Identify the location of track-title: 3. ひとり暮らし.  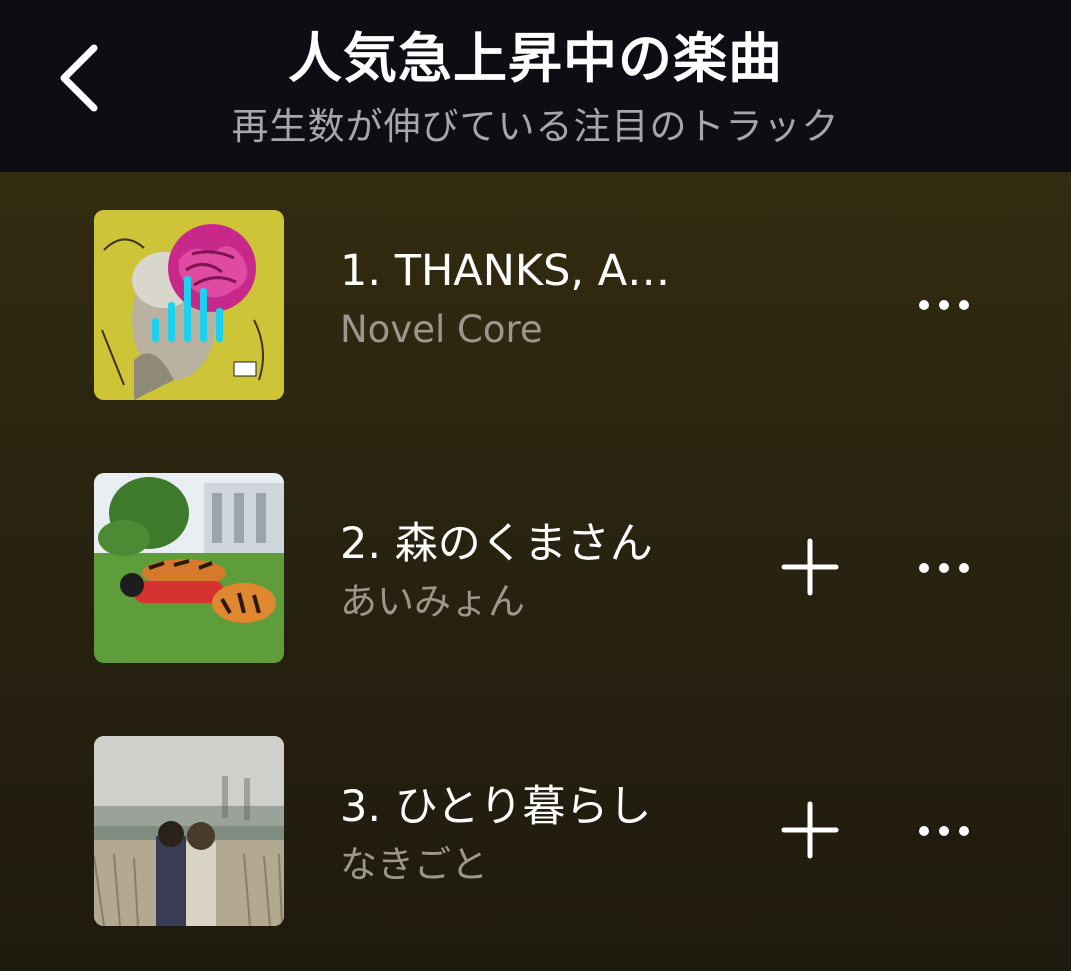
(496, 807).